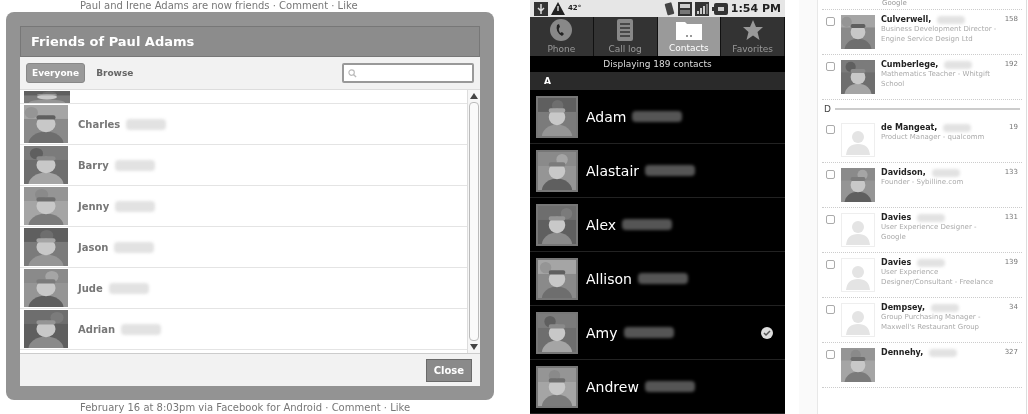  I want to click on filter-tab: Browse, so click(115, 73).